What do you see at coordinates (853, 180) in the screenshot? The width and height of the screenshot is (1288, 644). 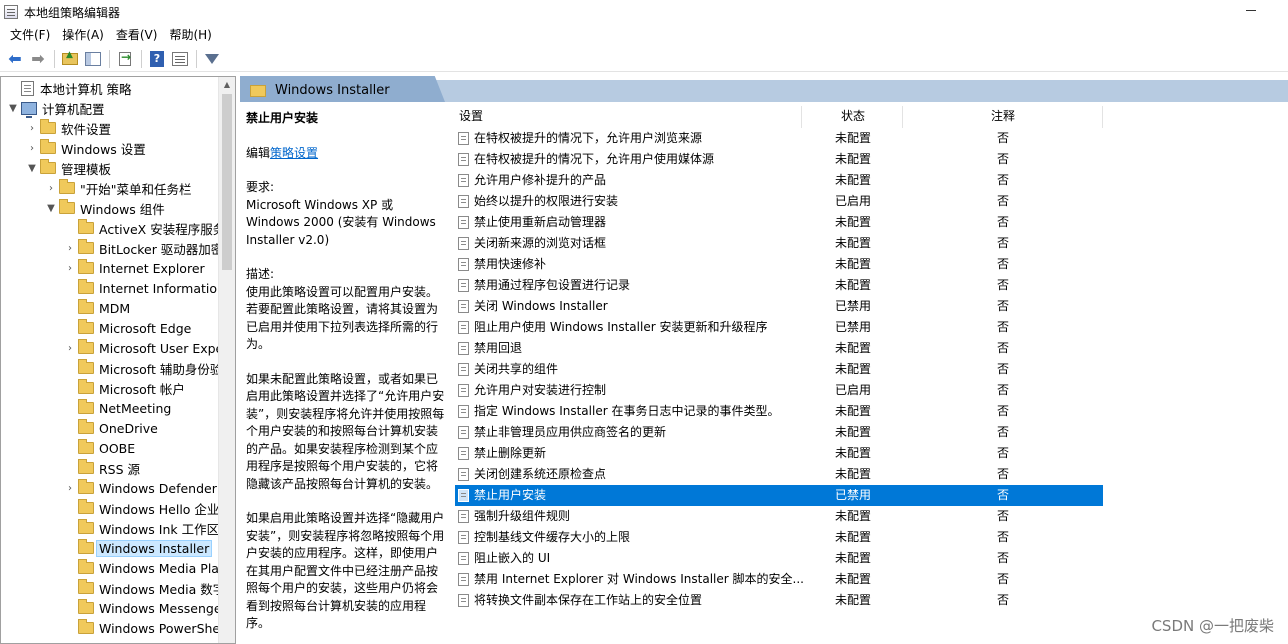 I see `policy-state: 未配置` at bounding box center [853, 180].